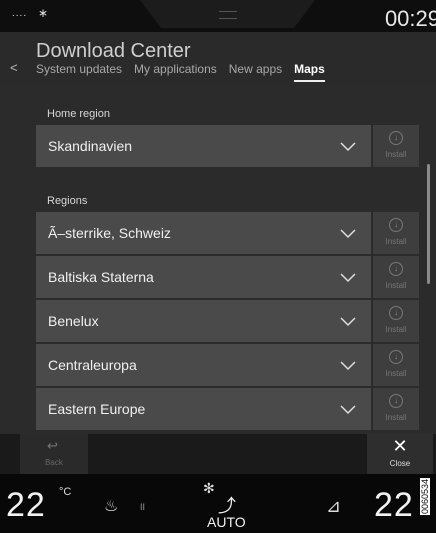 This screenshot has height=533, width=436. I want to click on tab-maps: Maps, so click(309, 72).